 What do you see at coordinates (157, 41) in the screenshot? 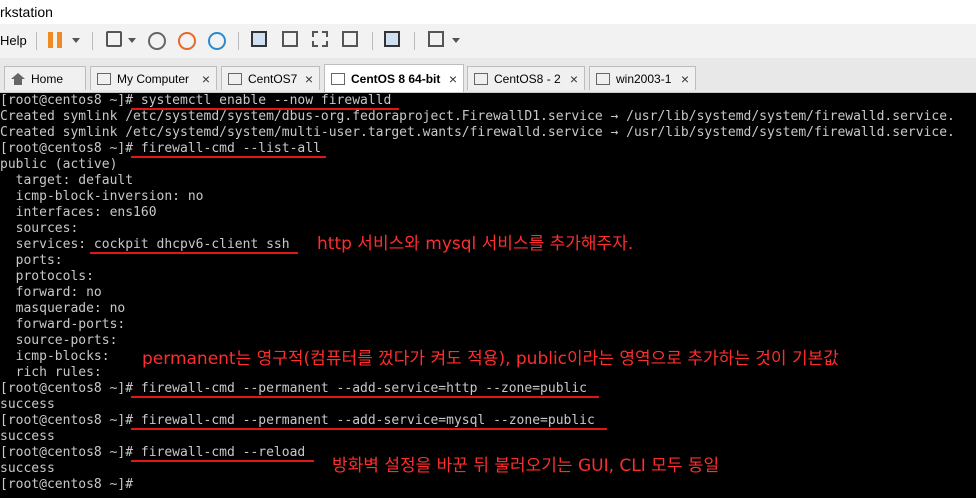
I see `snapshot-icon` at bounding box center [157, 41].